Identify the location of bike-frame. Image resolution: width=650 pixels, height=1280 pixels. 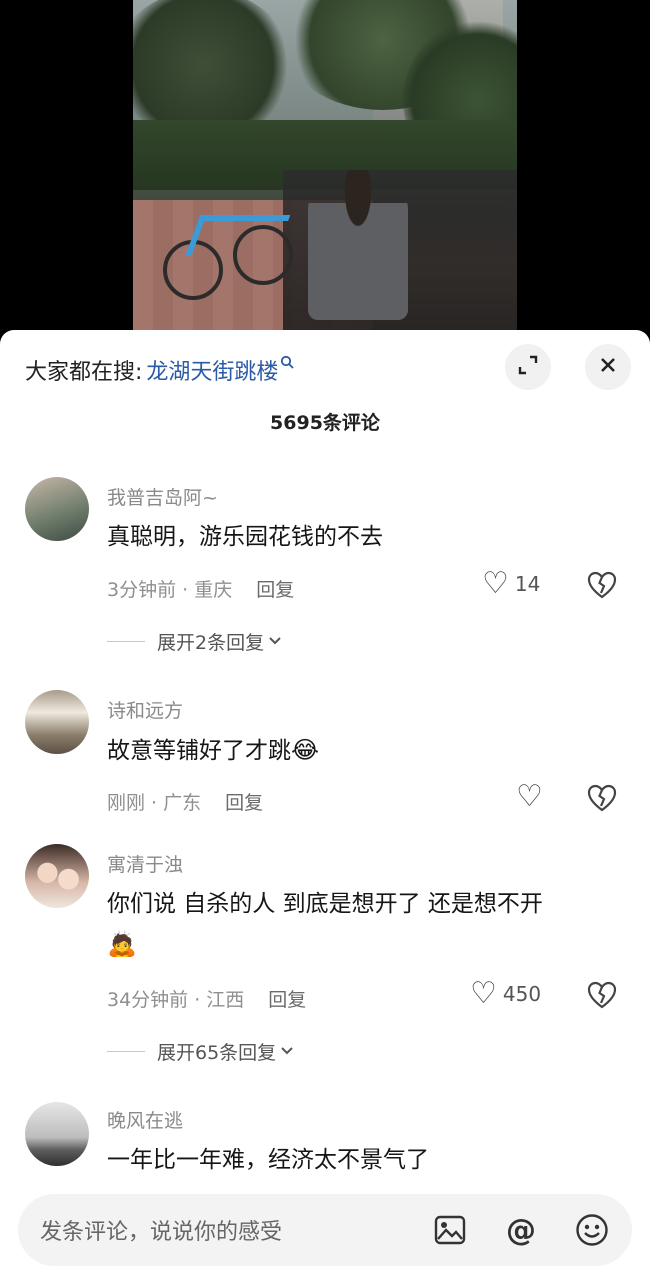
(238, 235).